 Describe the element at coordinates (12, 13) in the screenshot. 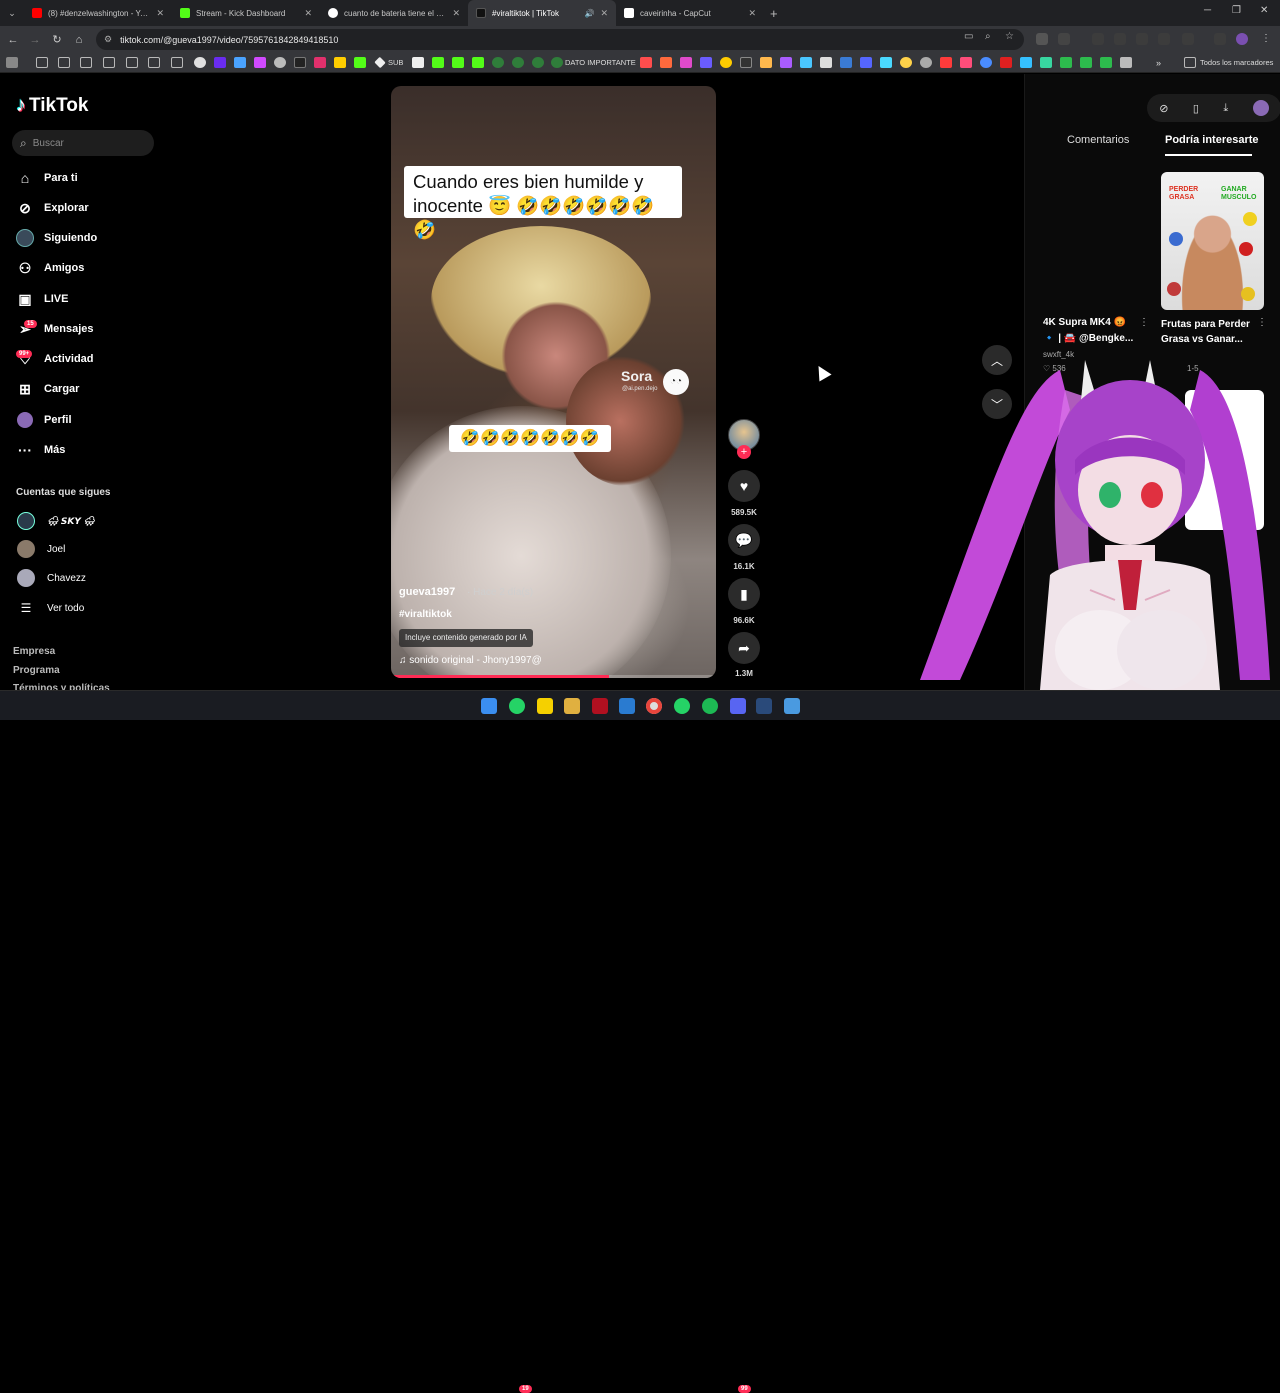

I see `tab-search-icon: ⌄` at that location.